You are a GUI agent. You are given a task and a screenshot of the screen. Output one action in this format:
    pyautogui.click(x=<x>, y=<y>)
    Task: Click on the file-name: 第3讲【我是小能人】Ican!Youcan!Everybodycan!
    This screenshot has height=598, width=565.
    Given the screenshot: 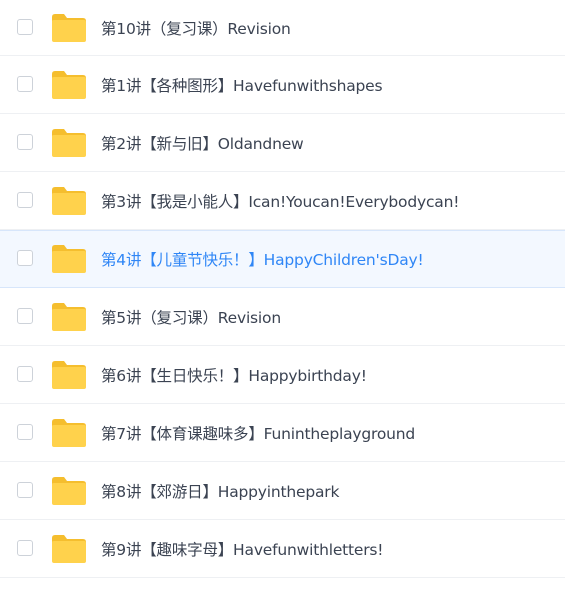 What is the action you would take?
    pyautogui.click(x=280, y=201)
    